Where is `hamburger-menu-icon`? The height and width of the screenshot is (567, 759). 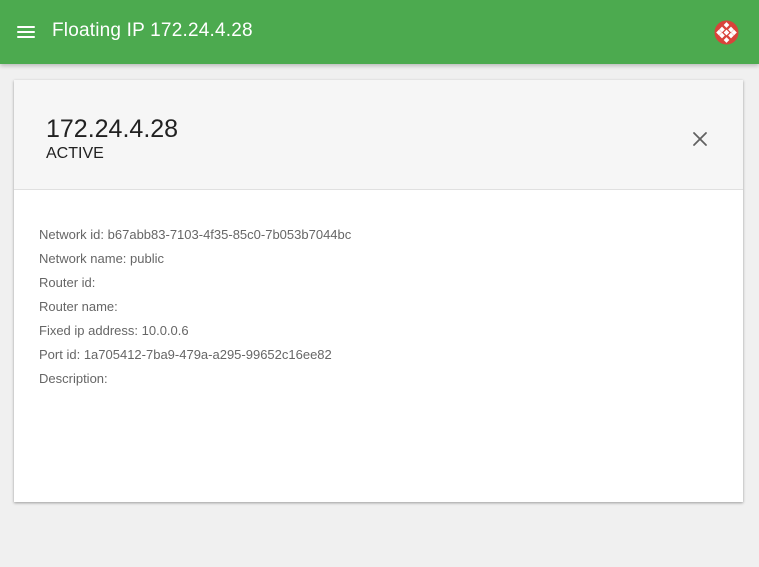 hamburger-menu-icon is located at coordinates (26, 32).